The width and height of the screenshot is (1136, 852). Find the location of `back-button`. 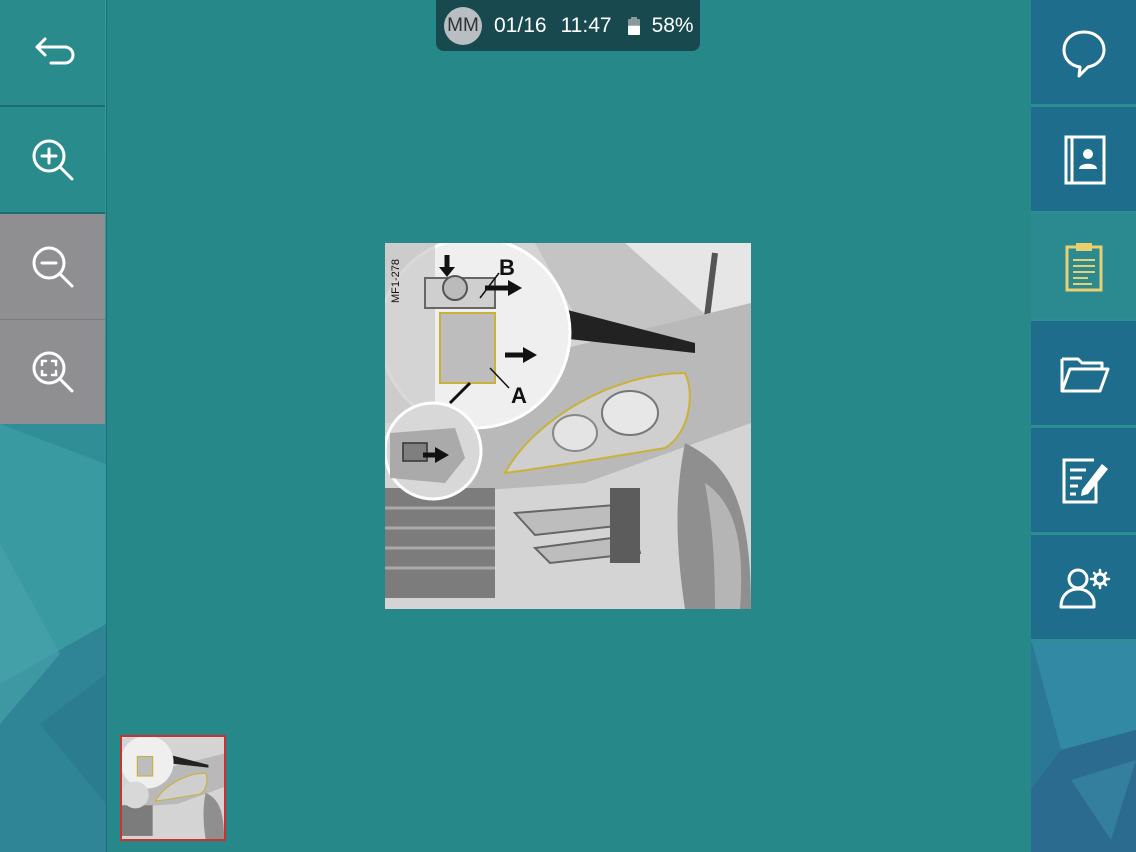

back-button is located at coordinates (52, 53).